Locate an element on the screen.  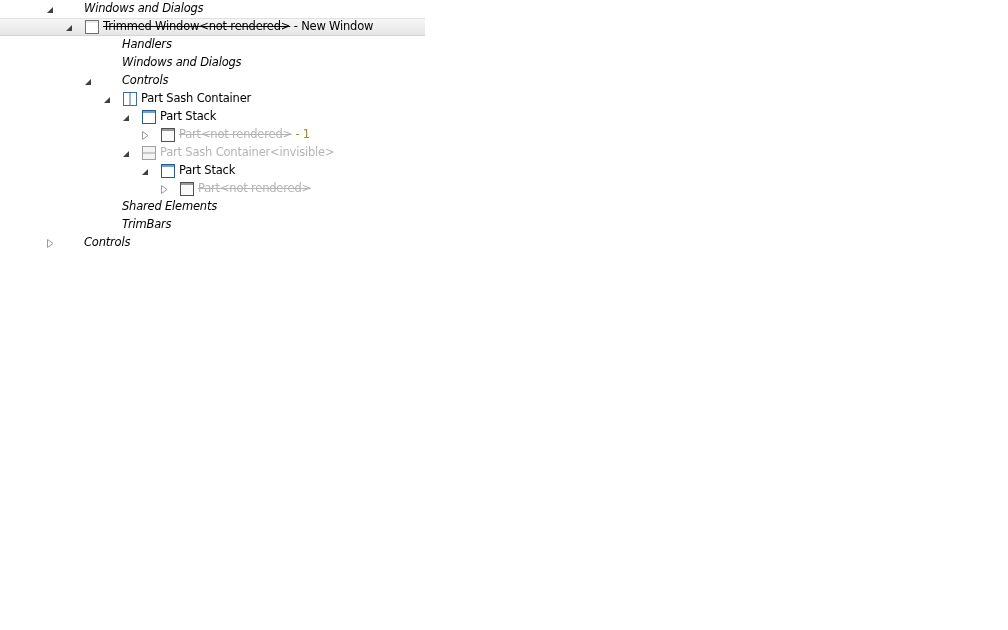
tree-item-label: TrimBars is located at coordinates (147, 225).